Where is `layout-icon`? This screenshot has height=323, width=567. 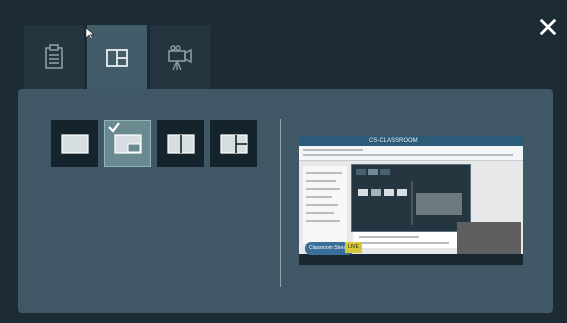
layout-icon is located at coordinates (117, 58).